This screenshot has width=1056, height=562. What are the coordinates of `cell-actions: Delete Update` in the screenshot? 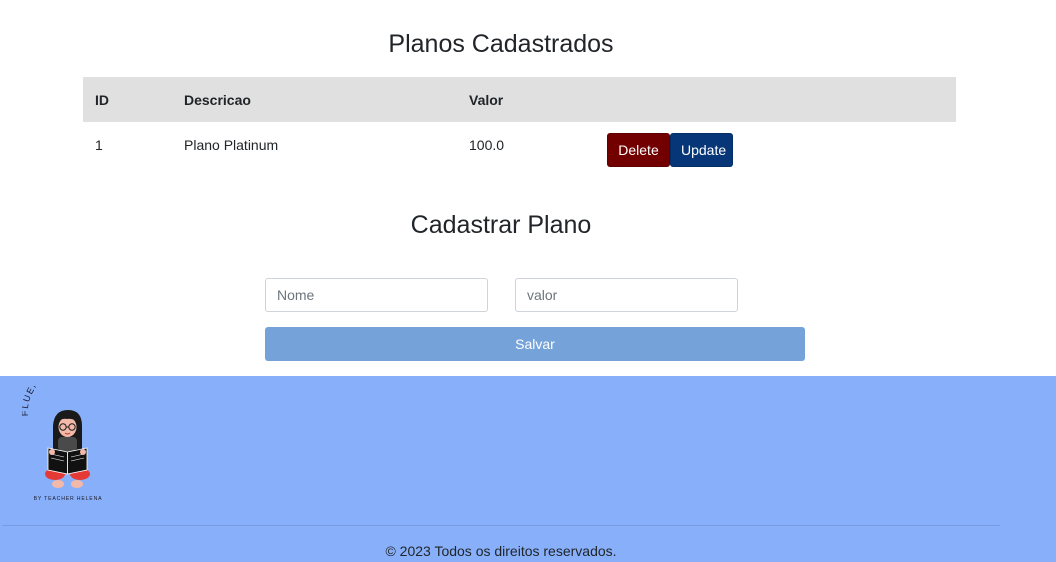 It's located at (775, 150).